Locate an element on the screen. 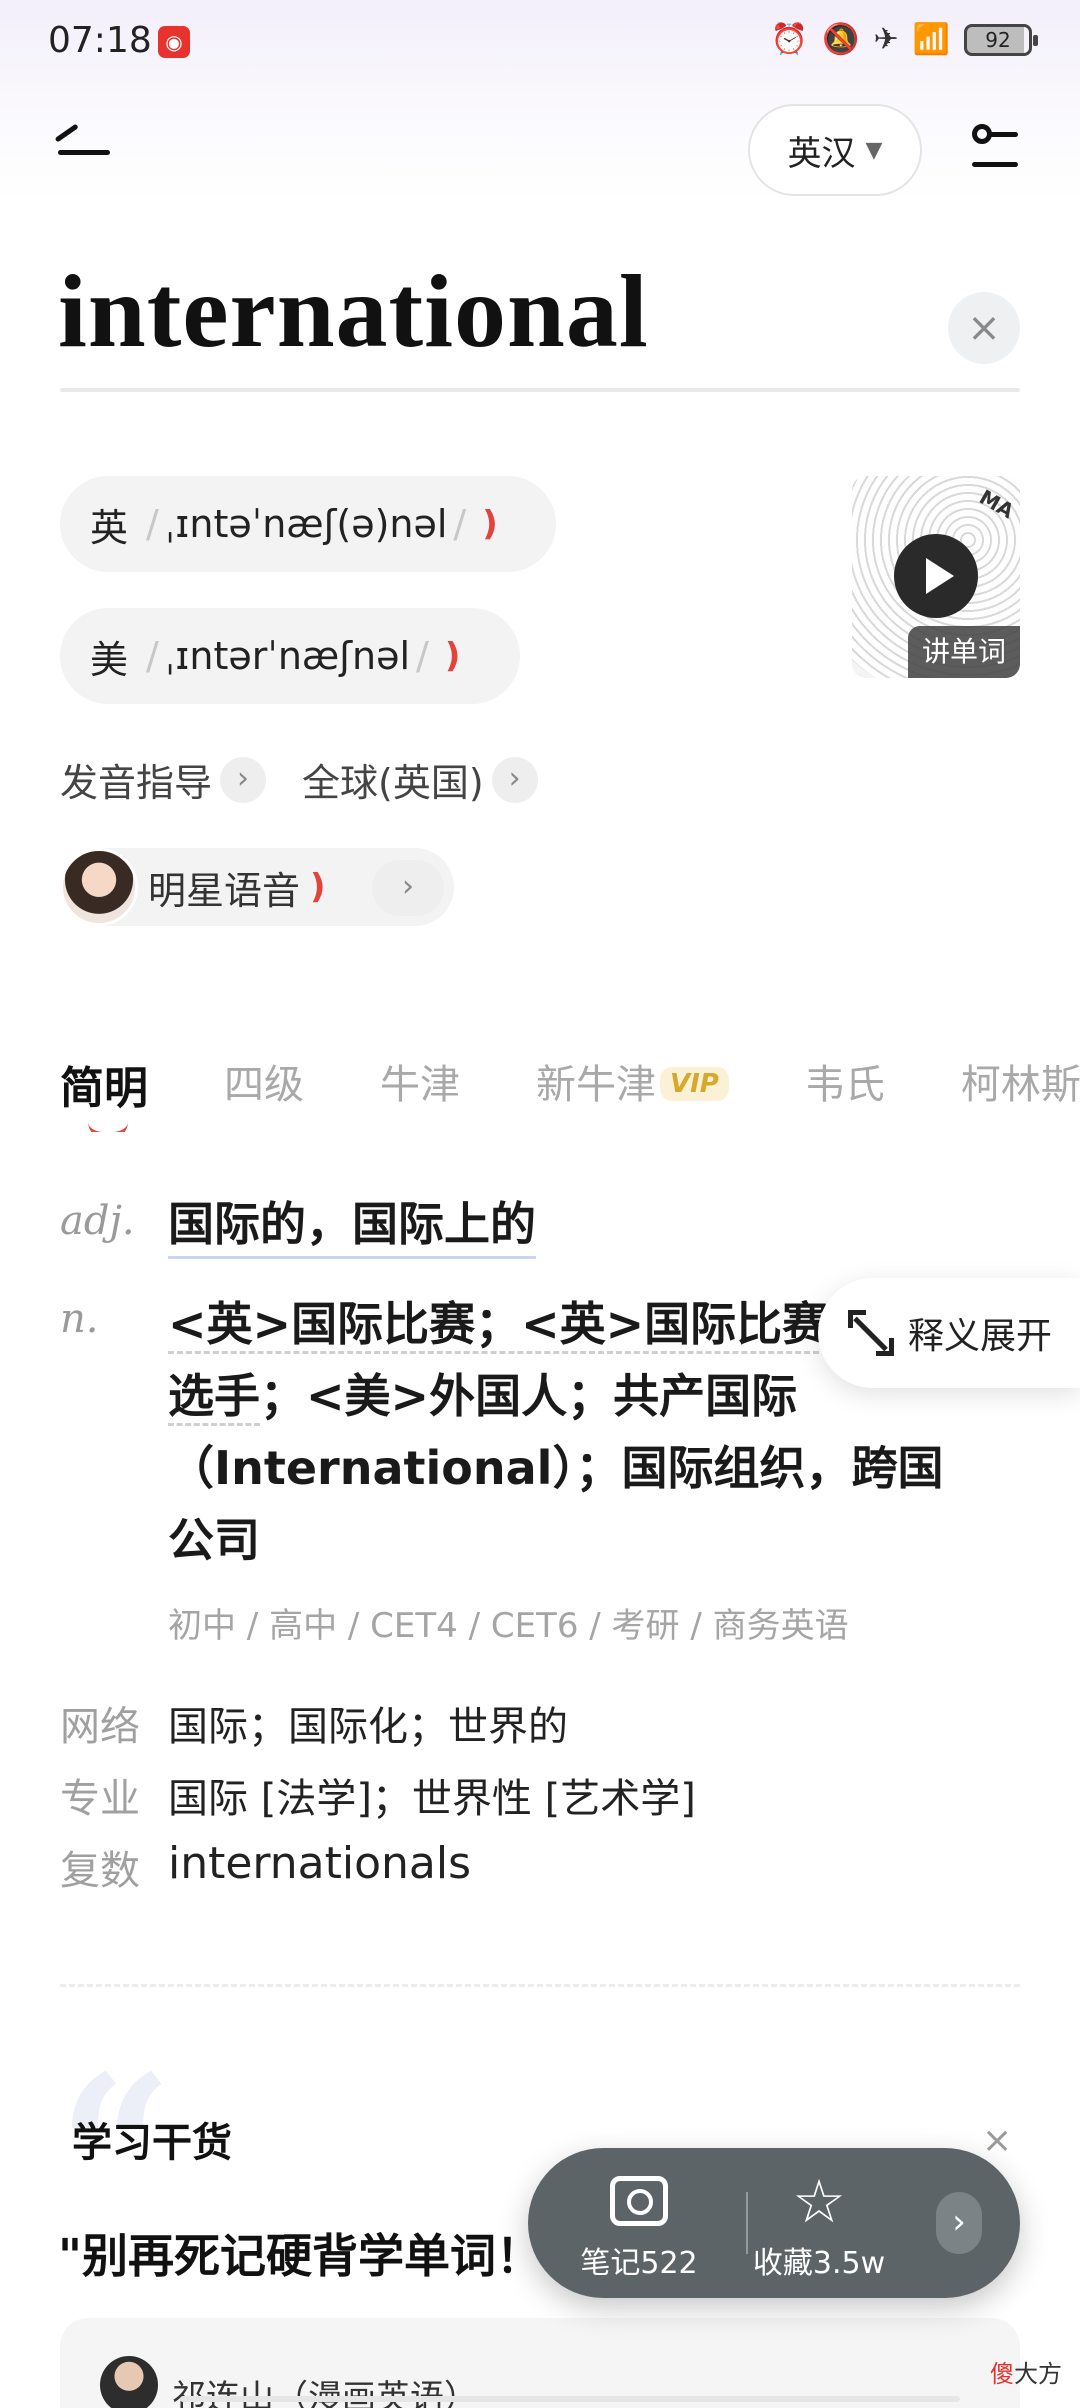  author-card: 祁连山（漫画英语） is located at coordinates (540, 2363).